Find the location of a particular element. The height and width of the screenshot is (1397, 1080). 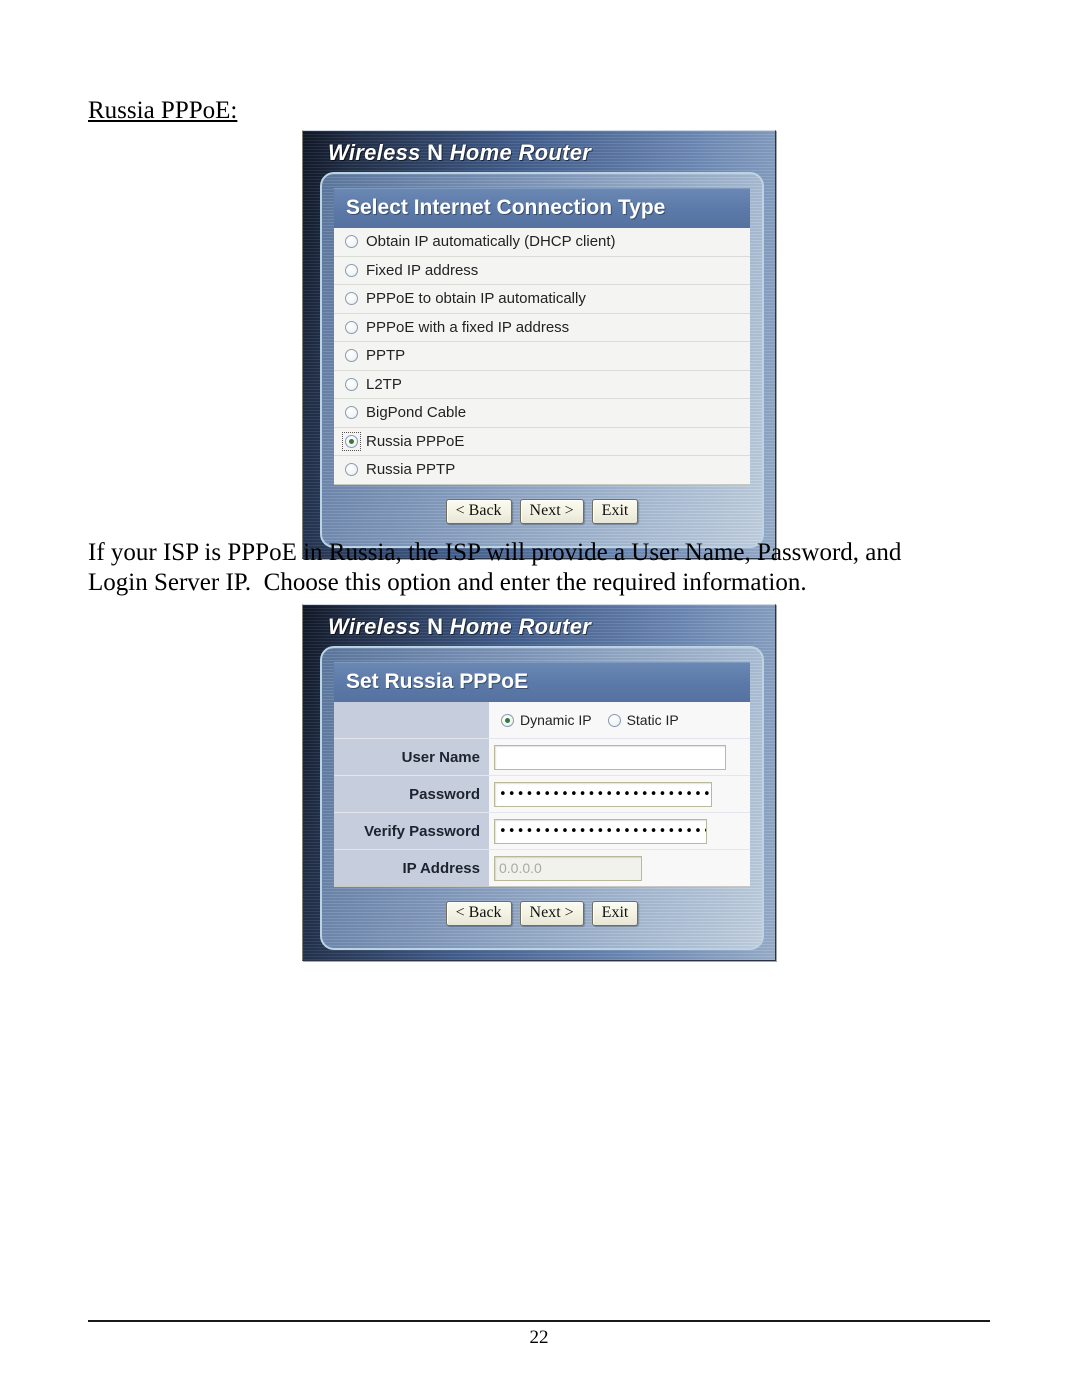

dialog2-button-bar: < Back Next > Exit is located at coordinates (542, 911).